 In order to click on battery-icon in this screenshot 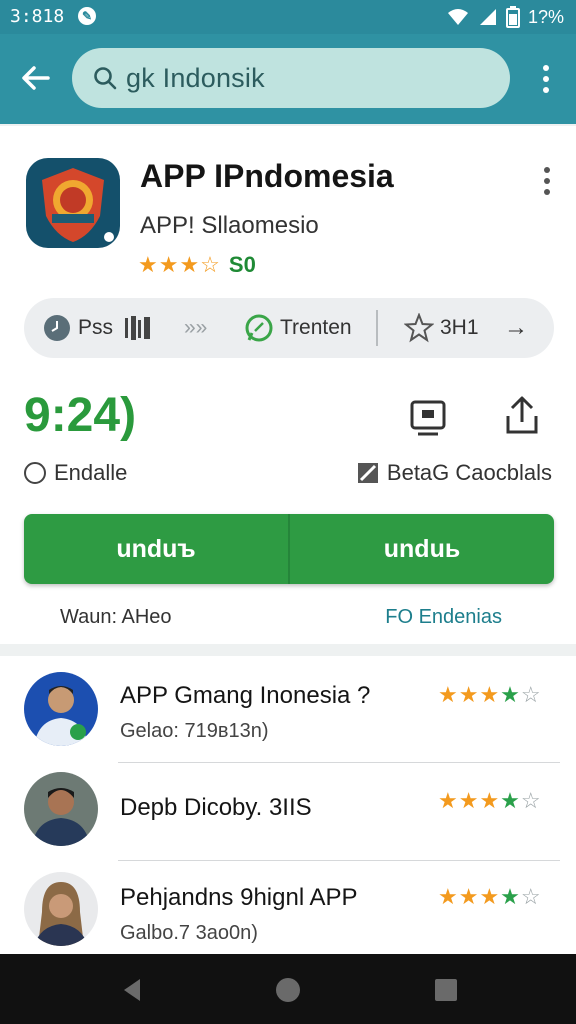, I will do `click(512, 17)`.